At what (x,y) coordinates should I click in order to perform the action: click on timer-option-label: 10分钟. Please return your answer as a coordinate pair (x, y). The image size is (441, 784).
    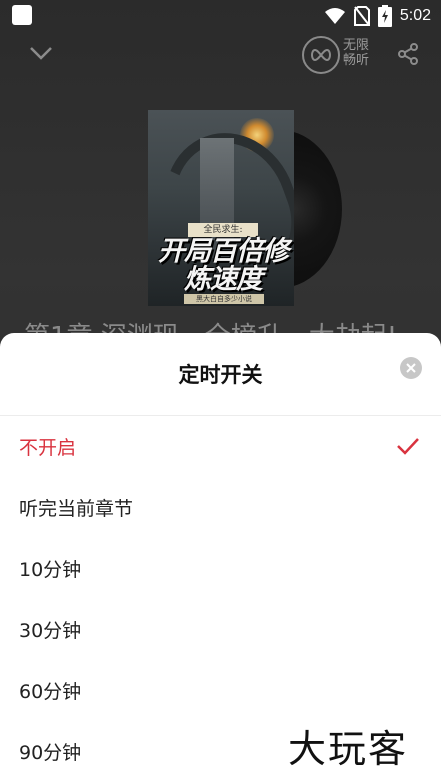
    Looking at the image, I should click on (50, 570).